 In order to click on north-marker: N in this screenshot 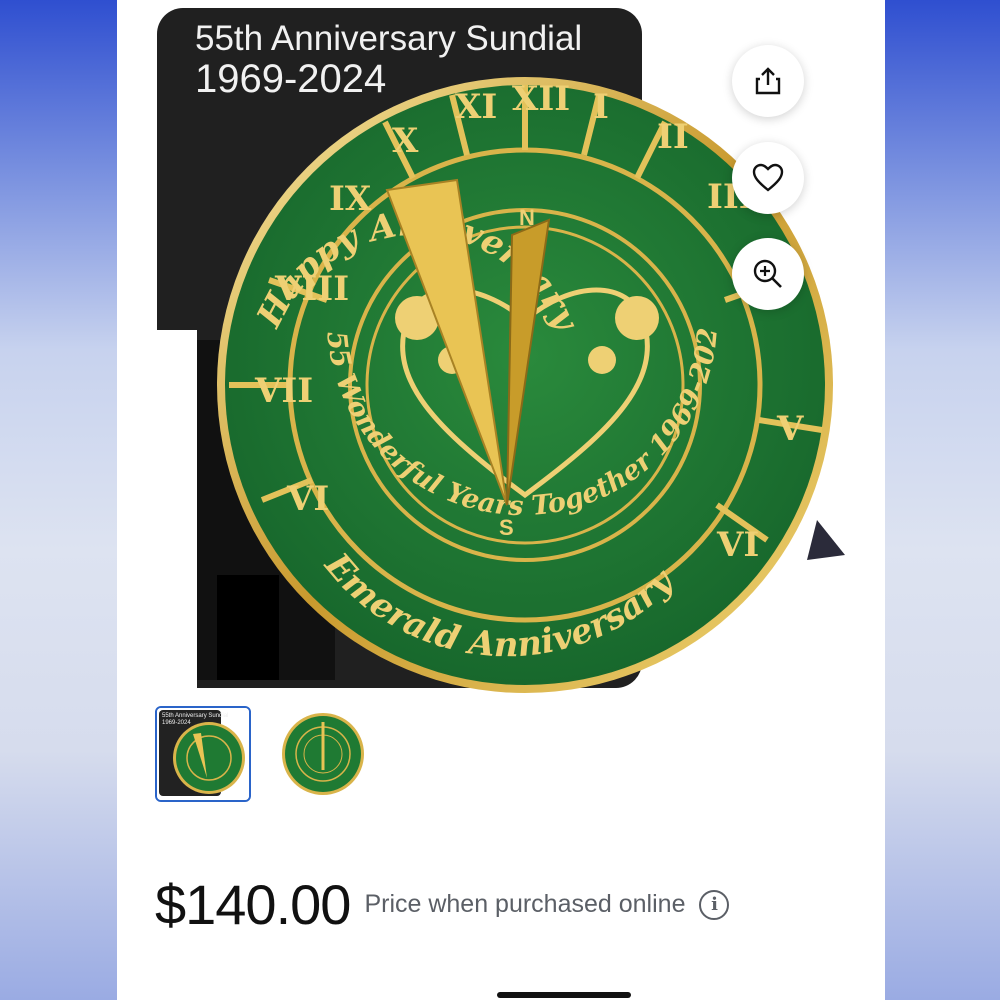, I will do `click(527, 217)`.